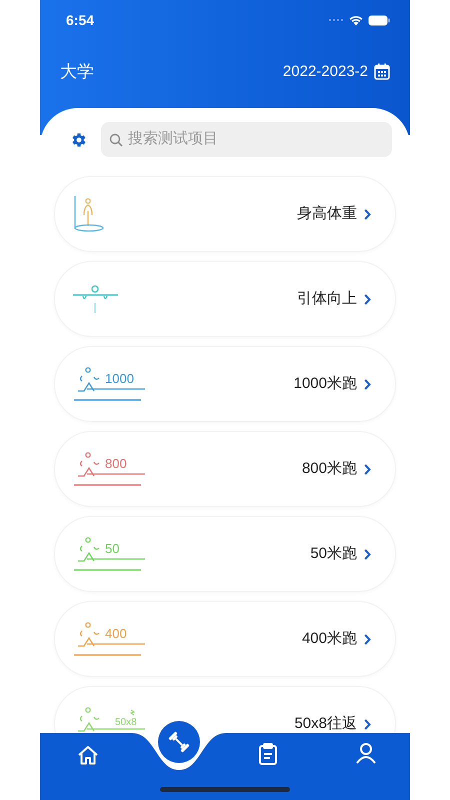 This screenshot has width=450, height=800. Describe the element at coordinates (325, 384) in the screenshot. I see `test-name: 1000米跑` at that location.